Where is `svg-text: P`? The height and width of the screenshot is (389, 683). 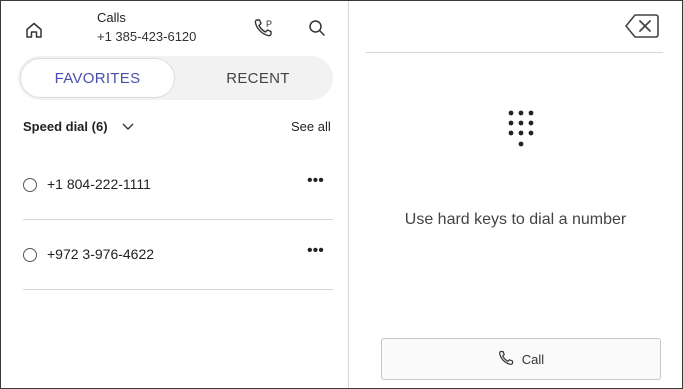
svg-text: P is located at coordinates (269, 24).